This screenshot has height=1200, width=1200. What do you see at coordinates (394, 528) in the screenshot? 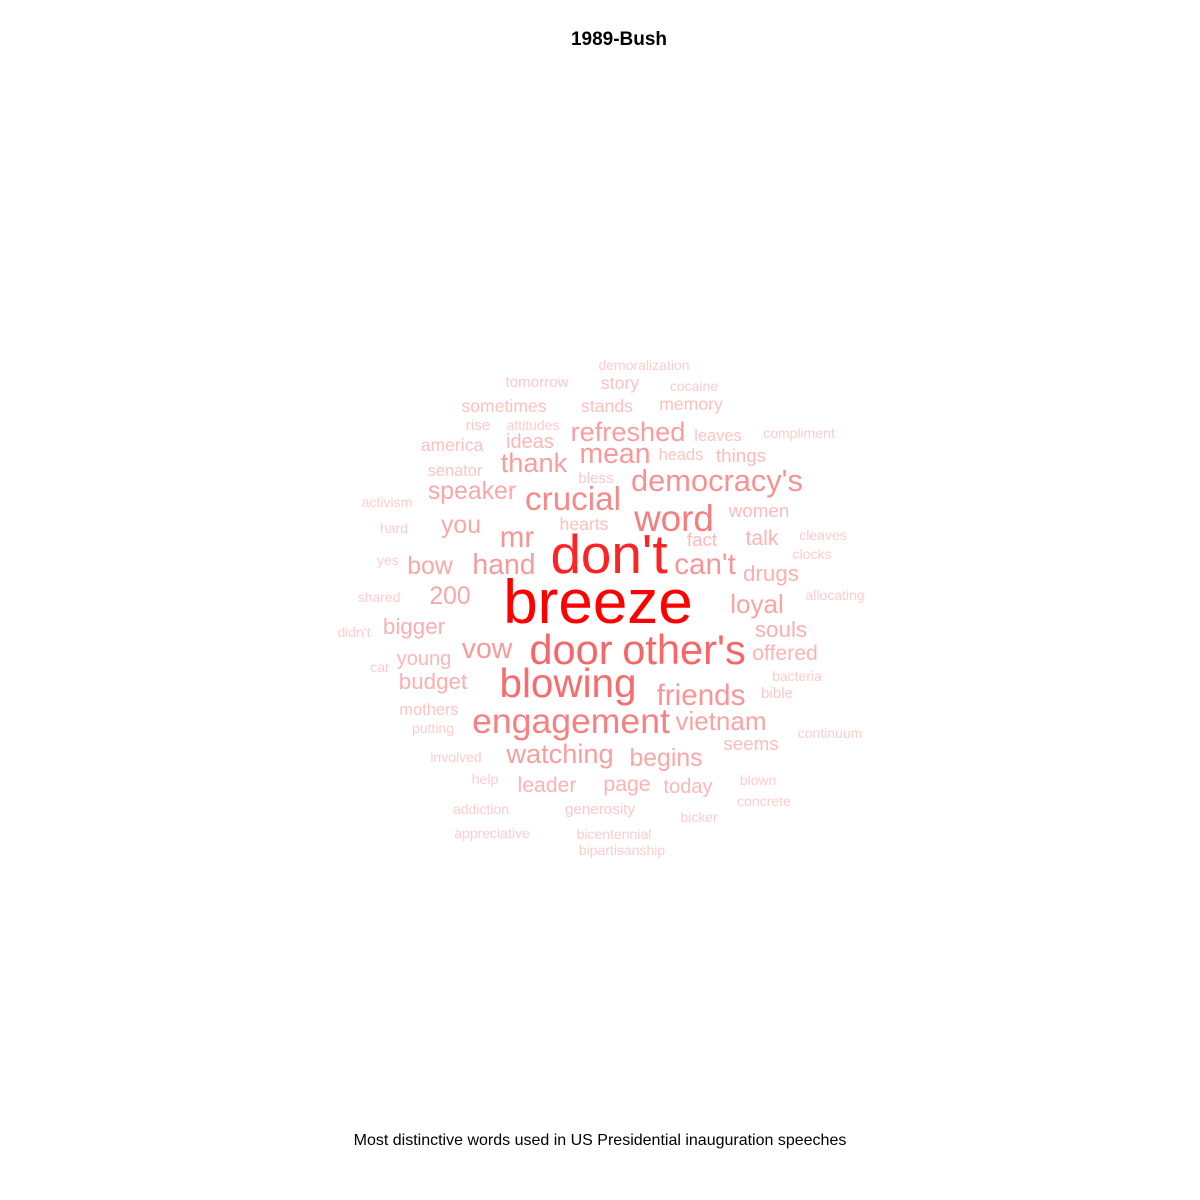
I see `word-hard: hard` at bounding box center [394, 528].